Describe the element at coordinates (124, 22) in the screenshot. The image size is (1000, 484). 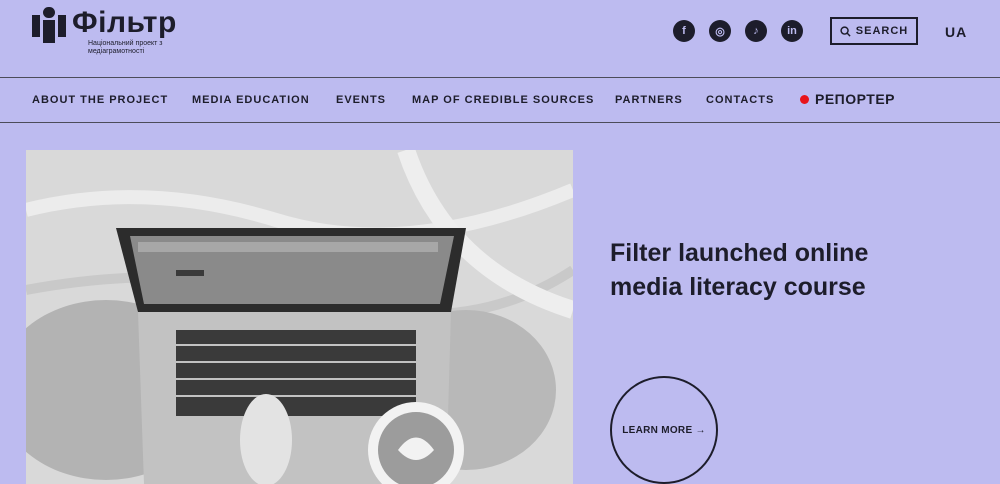
I see `logo-wordmark: Фільтр` at that location.